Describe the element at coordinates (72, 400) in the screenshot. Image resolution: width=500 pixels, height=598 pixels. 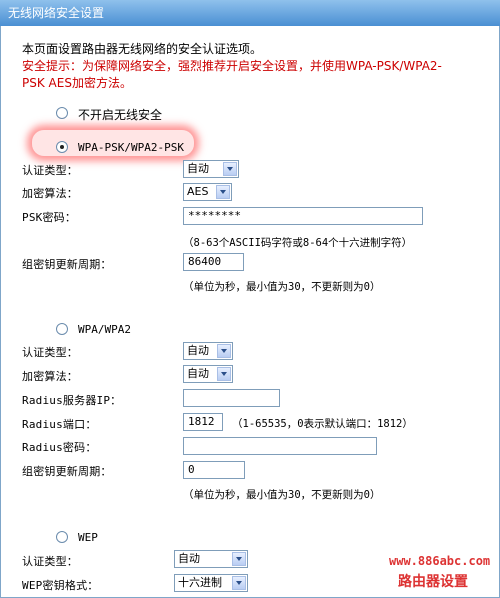
I see `wpa-server-label: Radius服务器IP：` at that location.